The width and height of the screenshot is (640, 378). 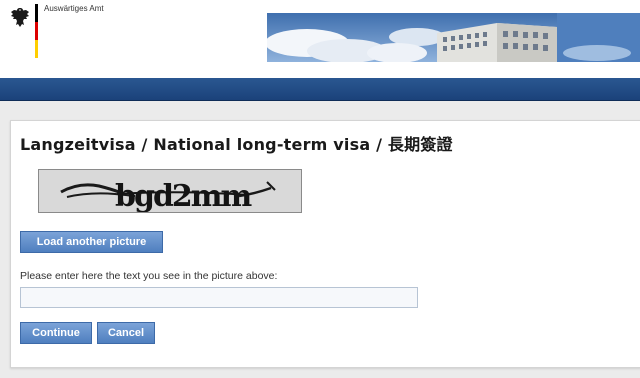 What do you see at coordinates (219, 297) in the screenshot?
I see `captcha-input` at bounding box center [219, 297].